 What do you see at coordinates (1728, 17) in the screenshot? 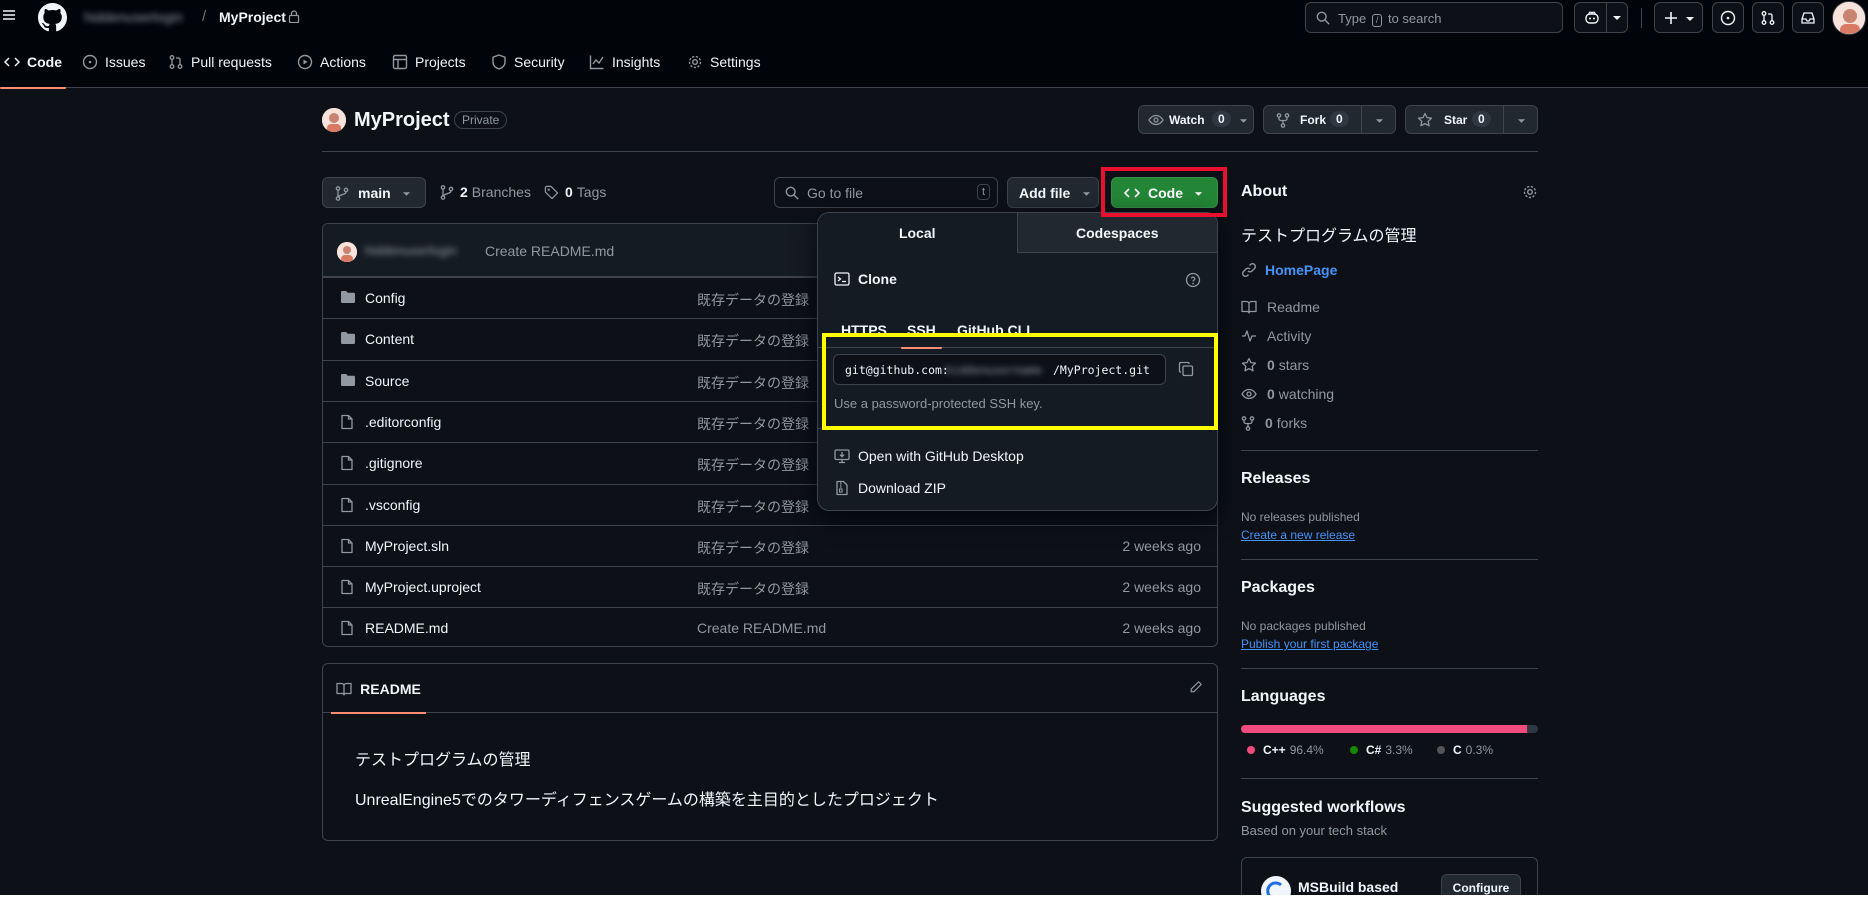
I see `issues-button` at bounding box center [1728, 17].